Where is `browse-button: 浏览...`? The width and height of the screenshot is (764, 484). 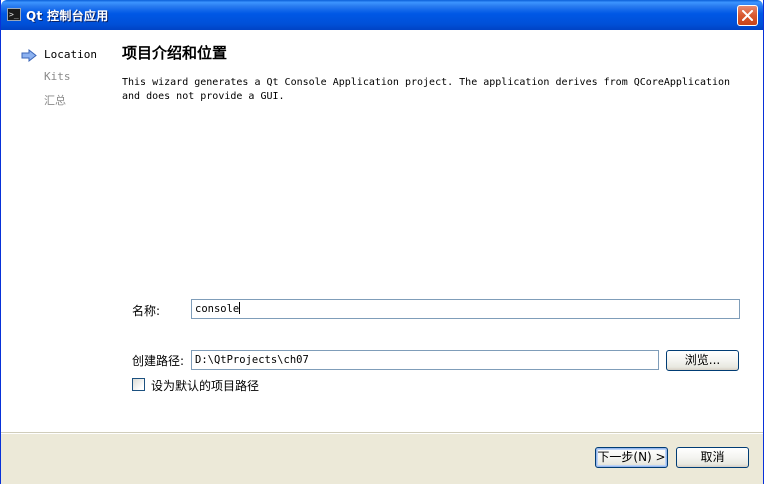 browse-button: 浏览... is located at coordinates (702, 360).